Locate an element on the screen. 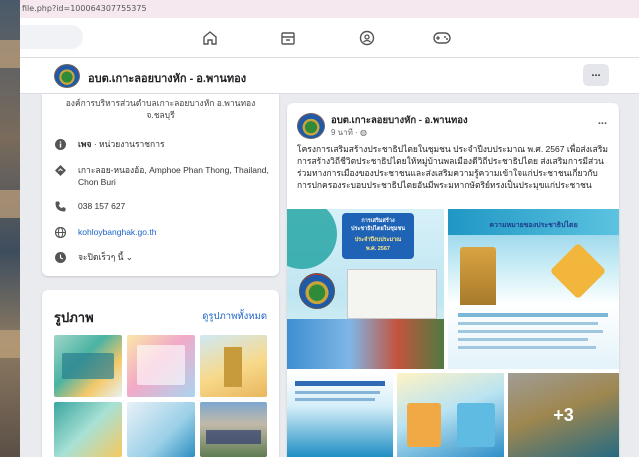 Image resolution: width=639 pixels, height=457 pixels. hours-row: จะปิดเร็วๆ นี้ ⌄ is located at coordinates (93, 257).